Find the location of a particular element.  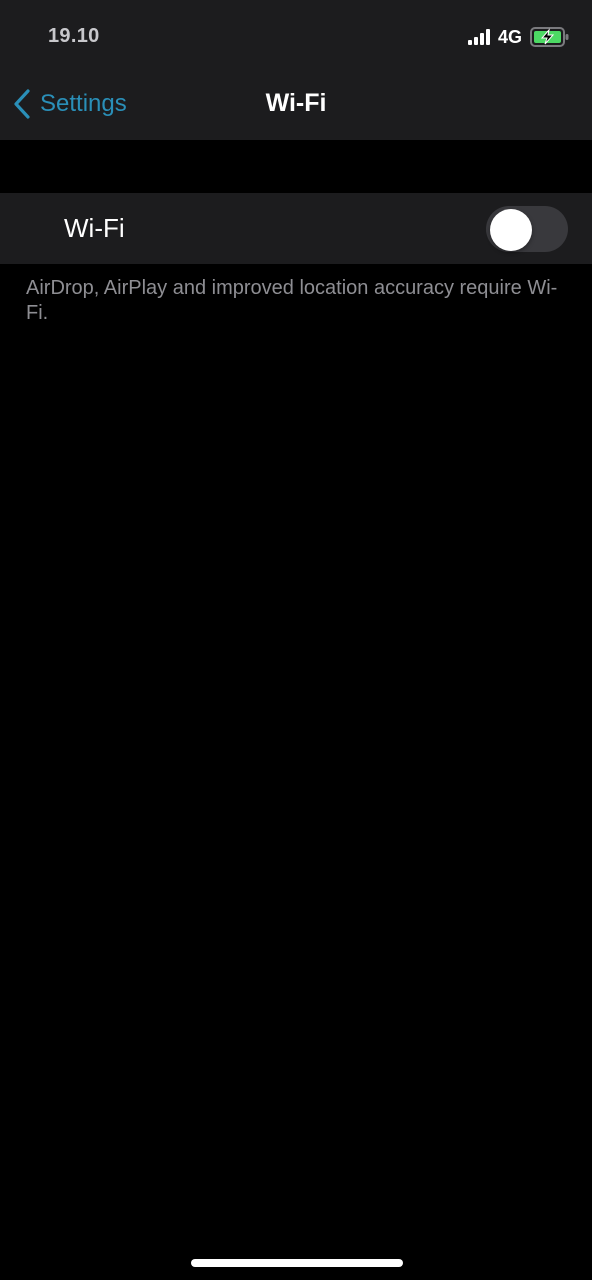

wifi-setting-row: Wi-Fi is located at coordinates (296, 228).